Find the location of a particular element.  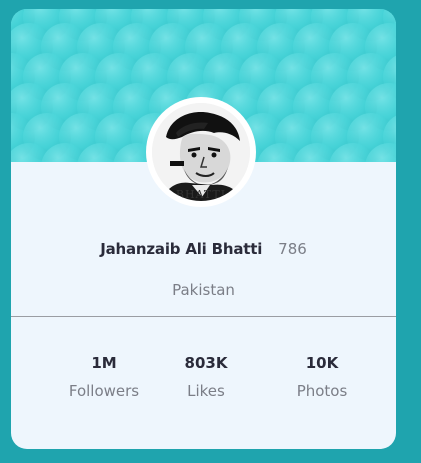

avatar: BHATTI is located at coordinates (201, 152).